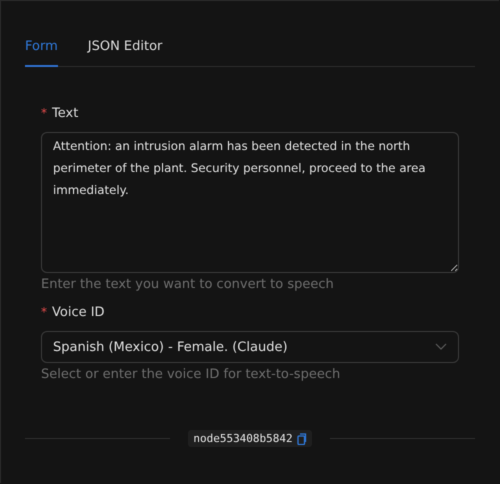 The height and width of the screenshot is (484, 500). Describe the element at coordinates (250, 347) in the screenshot. I see `voice-select: Spanish (Mexico) - Female. (Claude)` at that location.